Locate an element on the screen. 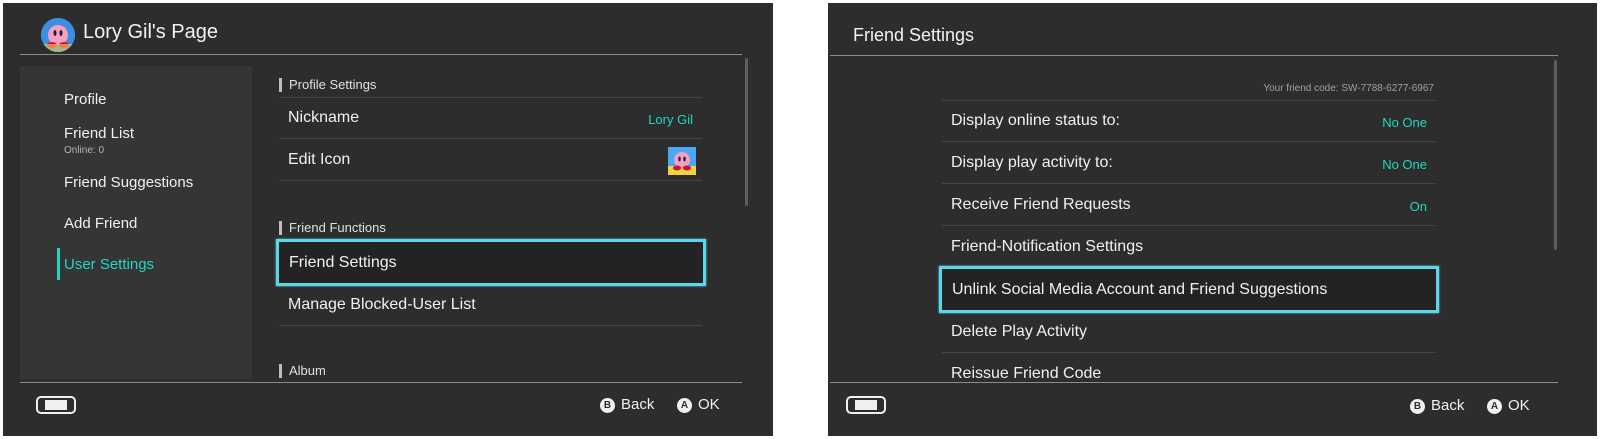 The width and height of the screenshot is (1600, 439). play-activity-label: Display play activity to: is located at coordinates (1032, 162).